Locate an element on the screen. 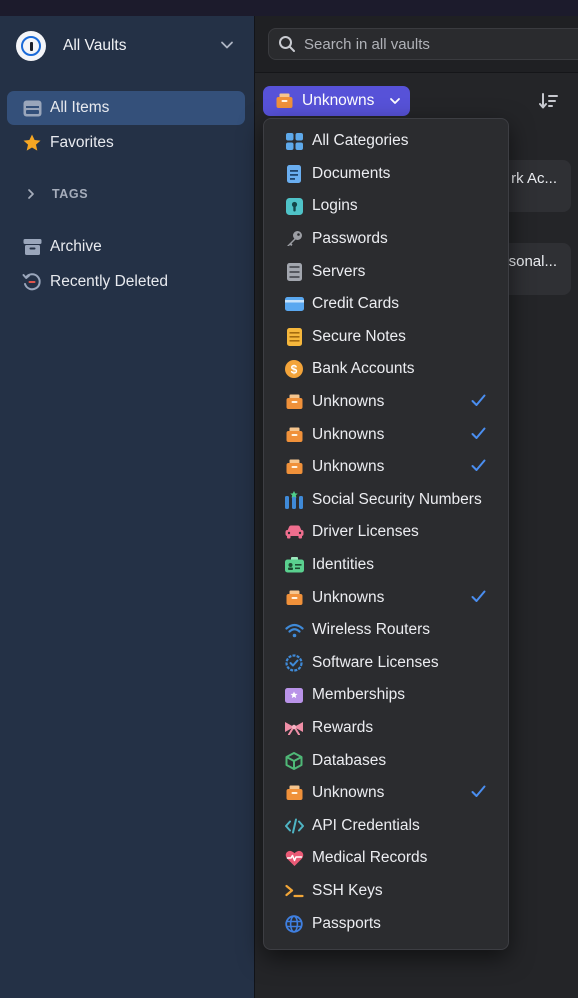 The width and height of the screenshot is (578, 998). menu-item-software-licenses: Software Licenses is located at coordinates (386, 663).